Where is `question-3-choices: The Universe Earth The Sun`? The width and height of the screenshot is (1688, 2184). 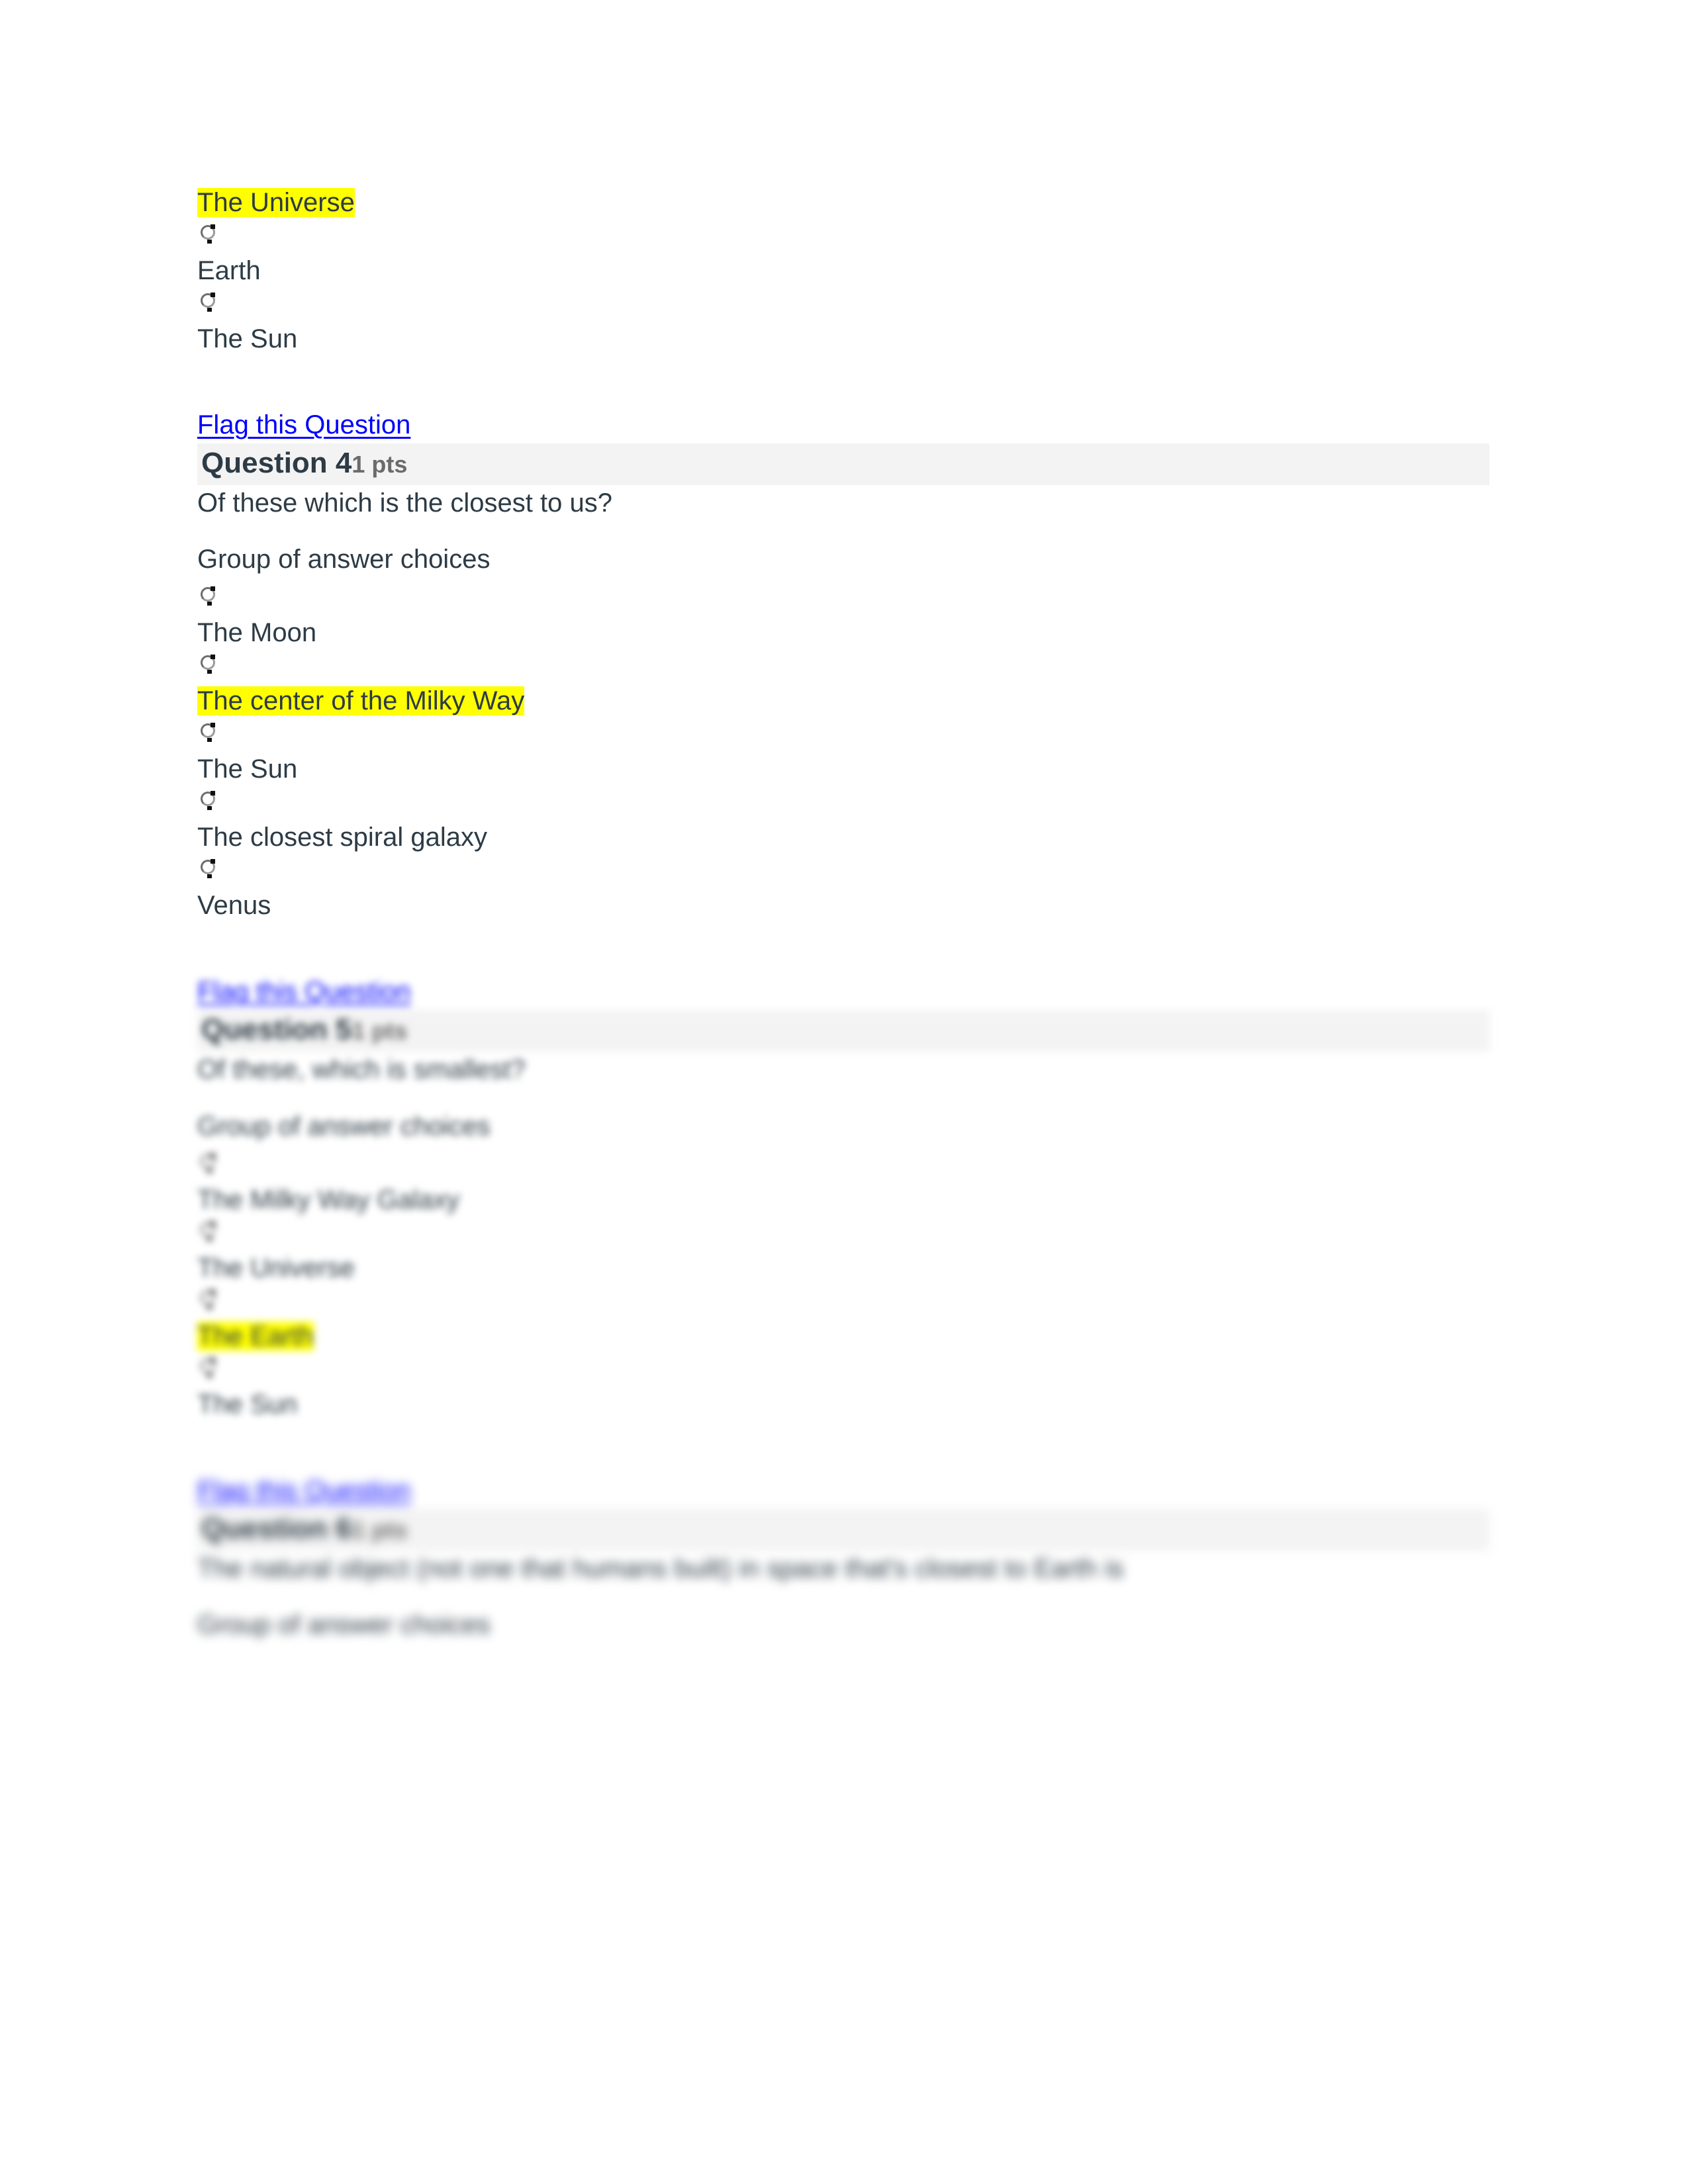 question-3-choices: The Universe Earth The Sun is located at coordinates (843, 270).